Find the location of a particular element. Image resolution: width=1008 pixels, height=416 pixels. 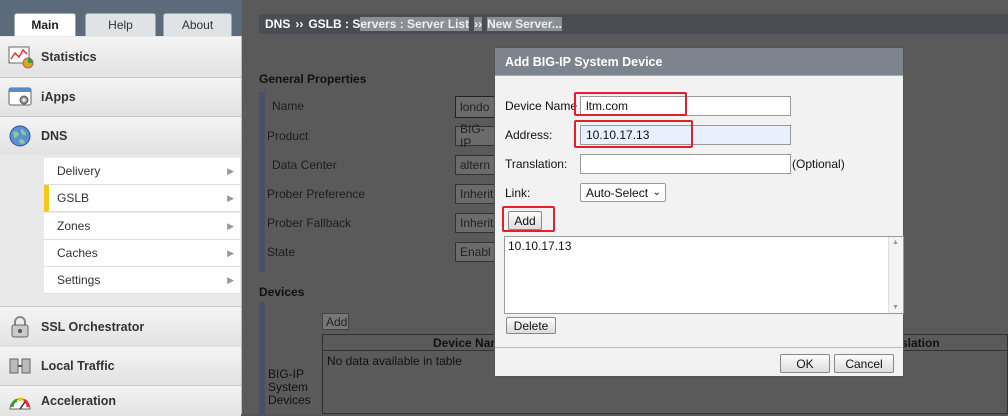

nav-label-dns: DNS is located at coordinates (54, 136).